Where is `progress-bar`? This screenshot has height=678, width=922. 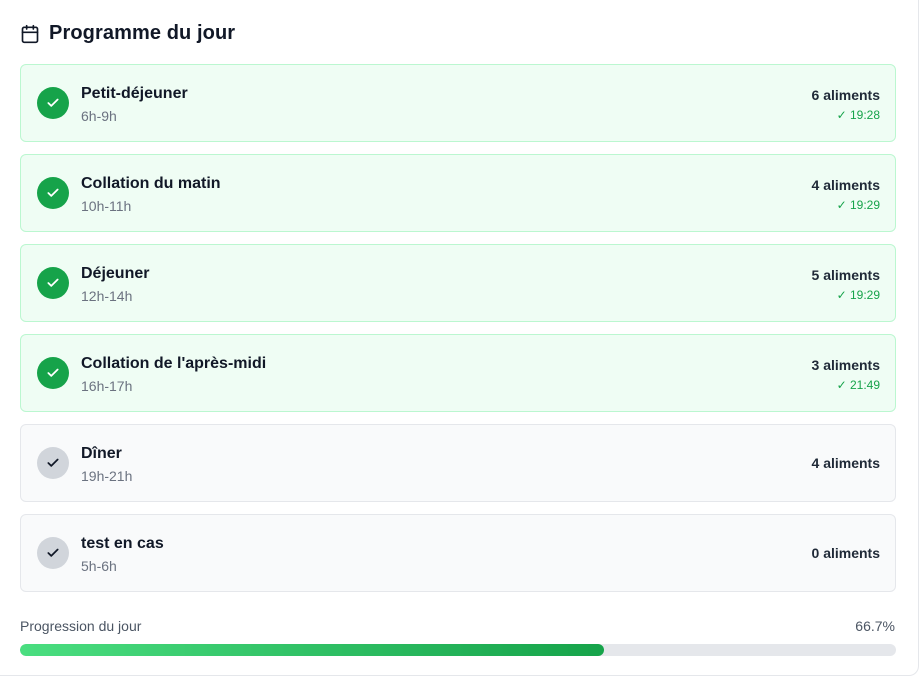
progress-bar is located at coordinates (458, 650).